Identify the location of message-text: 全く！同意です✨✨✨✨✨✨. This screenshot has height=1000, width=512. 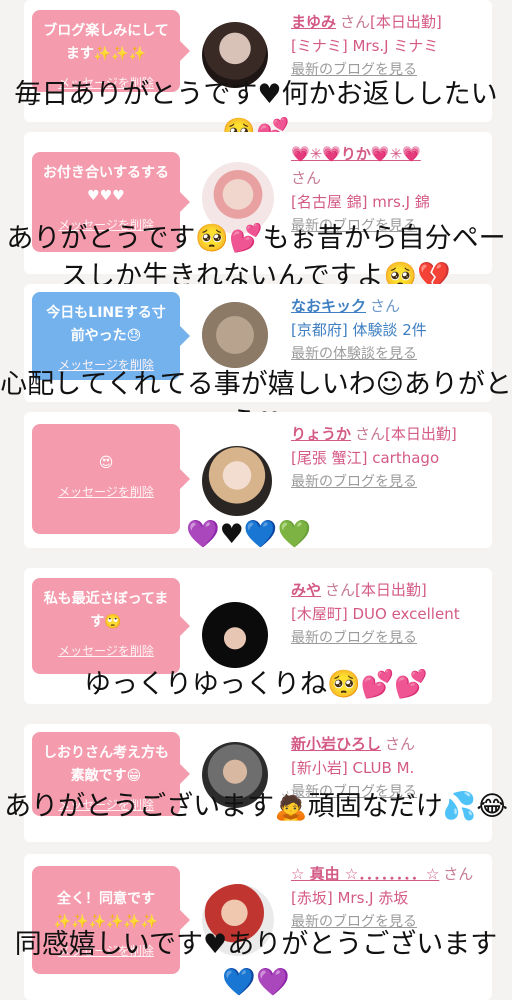
(106, 910).